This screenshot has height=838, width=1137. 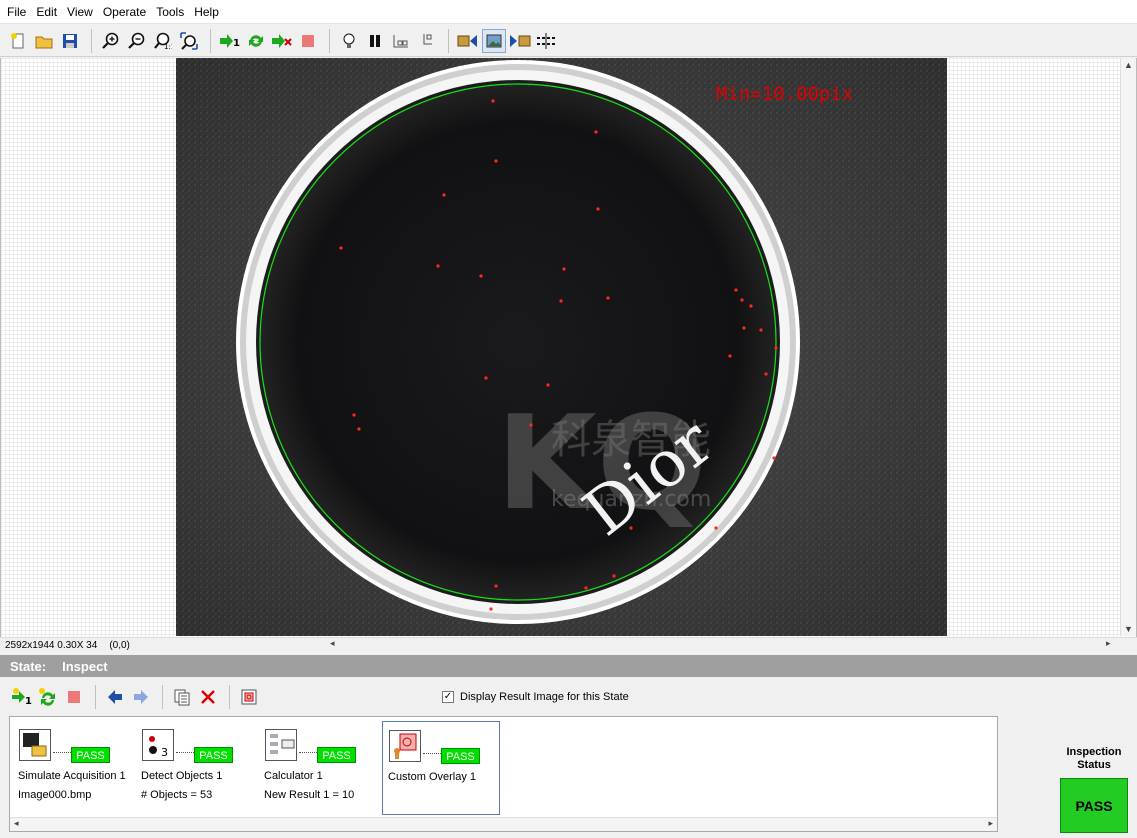 I want to click on image-previous-icon, so click(x=468, y=41).